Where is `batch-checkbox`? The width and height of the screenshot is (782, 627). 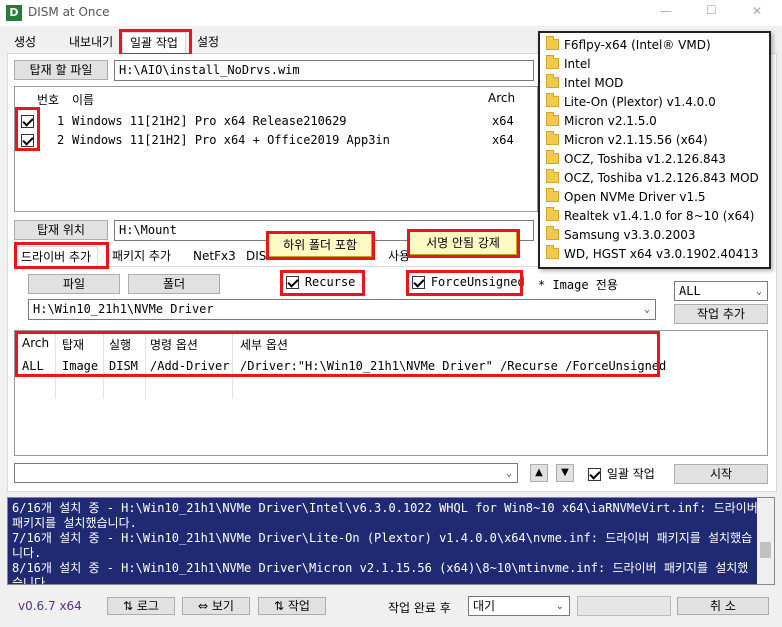 batch-checkbox is located at coordinates (594, 474).